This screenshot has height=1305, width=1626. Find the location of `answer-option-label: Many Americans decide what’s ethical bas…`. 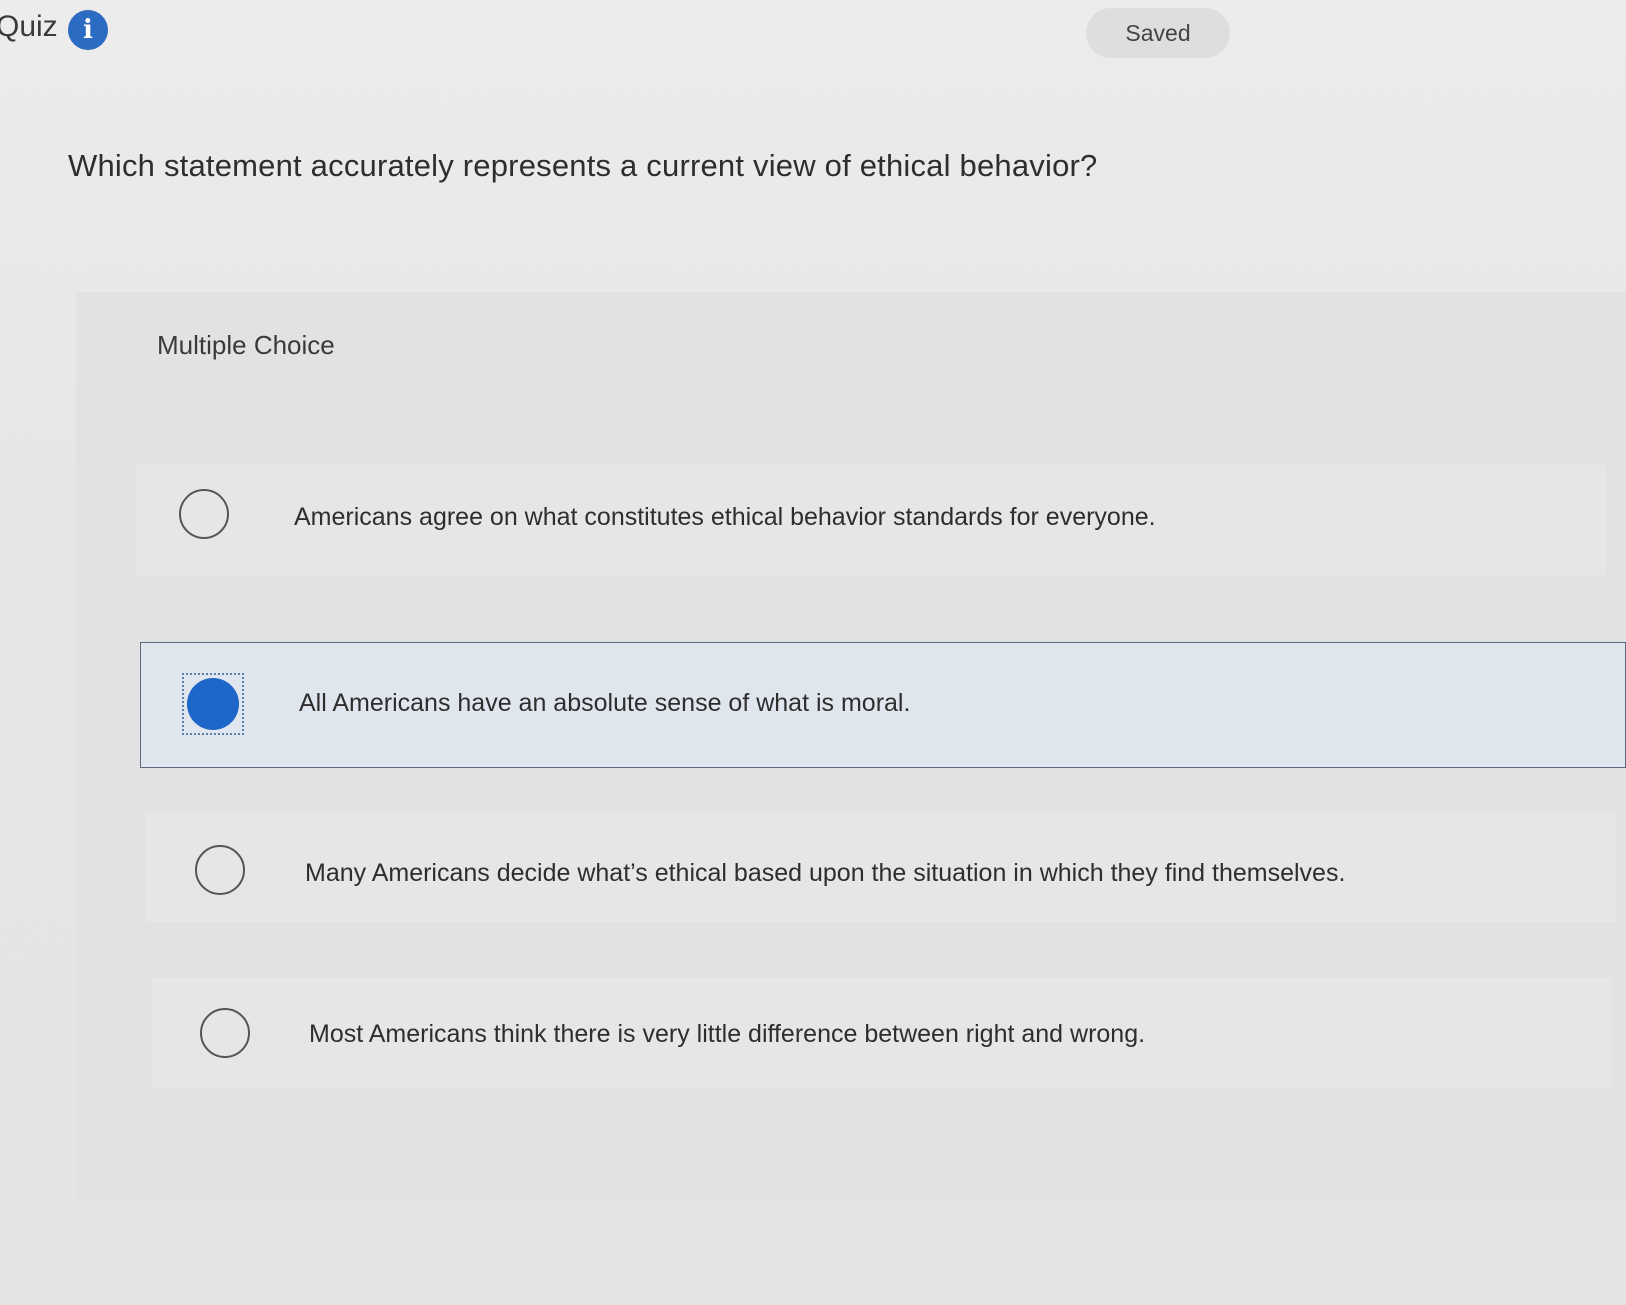

answer-option-label: Many Americans decide what’s ethical bas… is located at coordinates (825, 873).